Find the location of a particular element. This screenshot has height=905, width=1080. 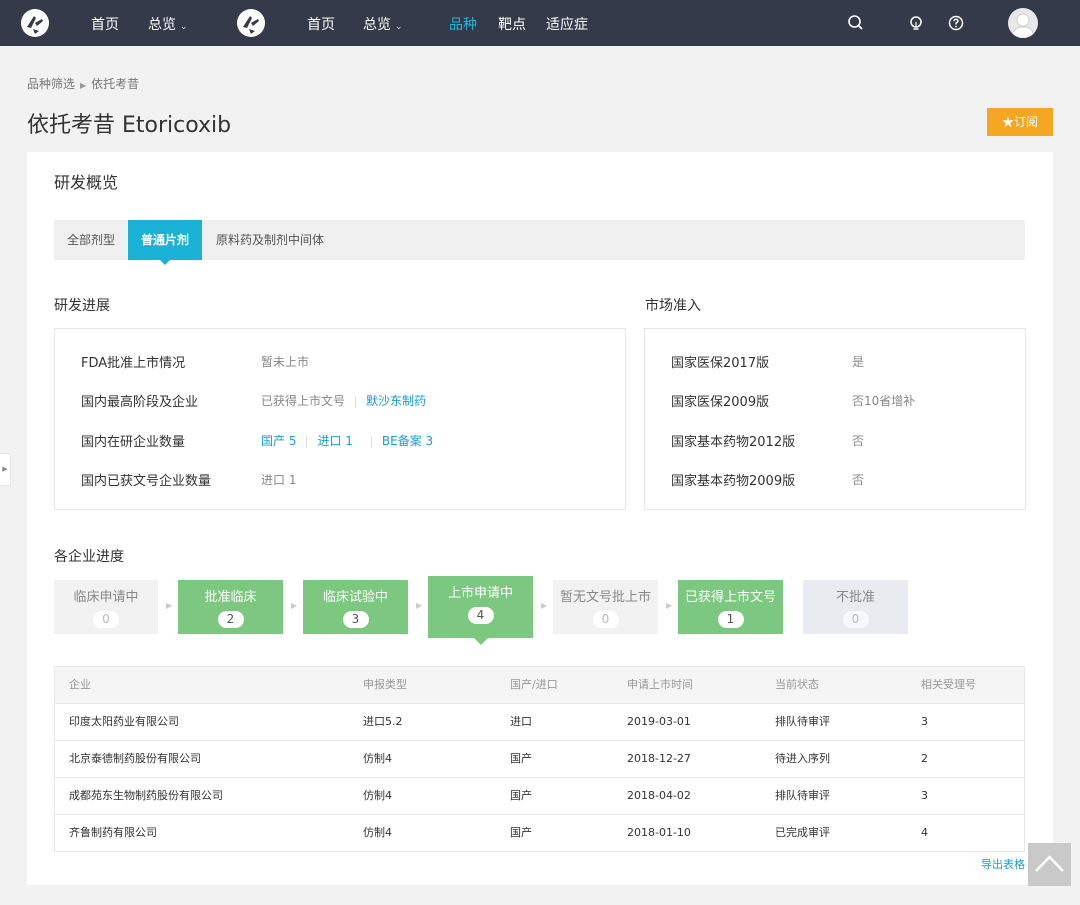

rd-row-approved-count: 国内已获文号企业数量 进口 1 is located at coordinates (340, 480).